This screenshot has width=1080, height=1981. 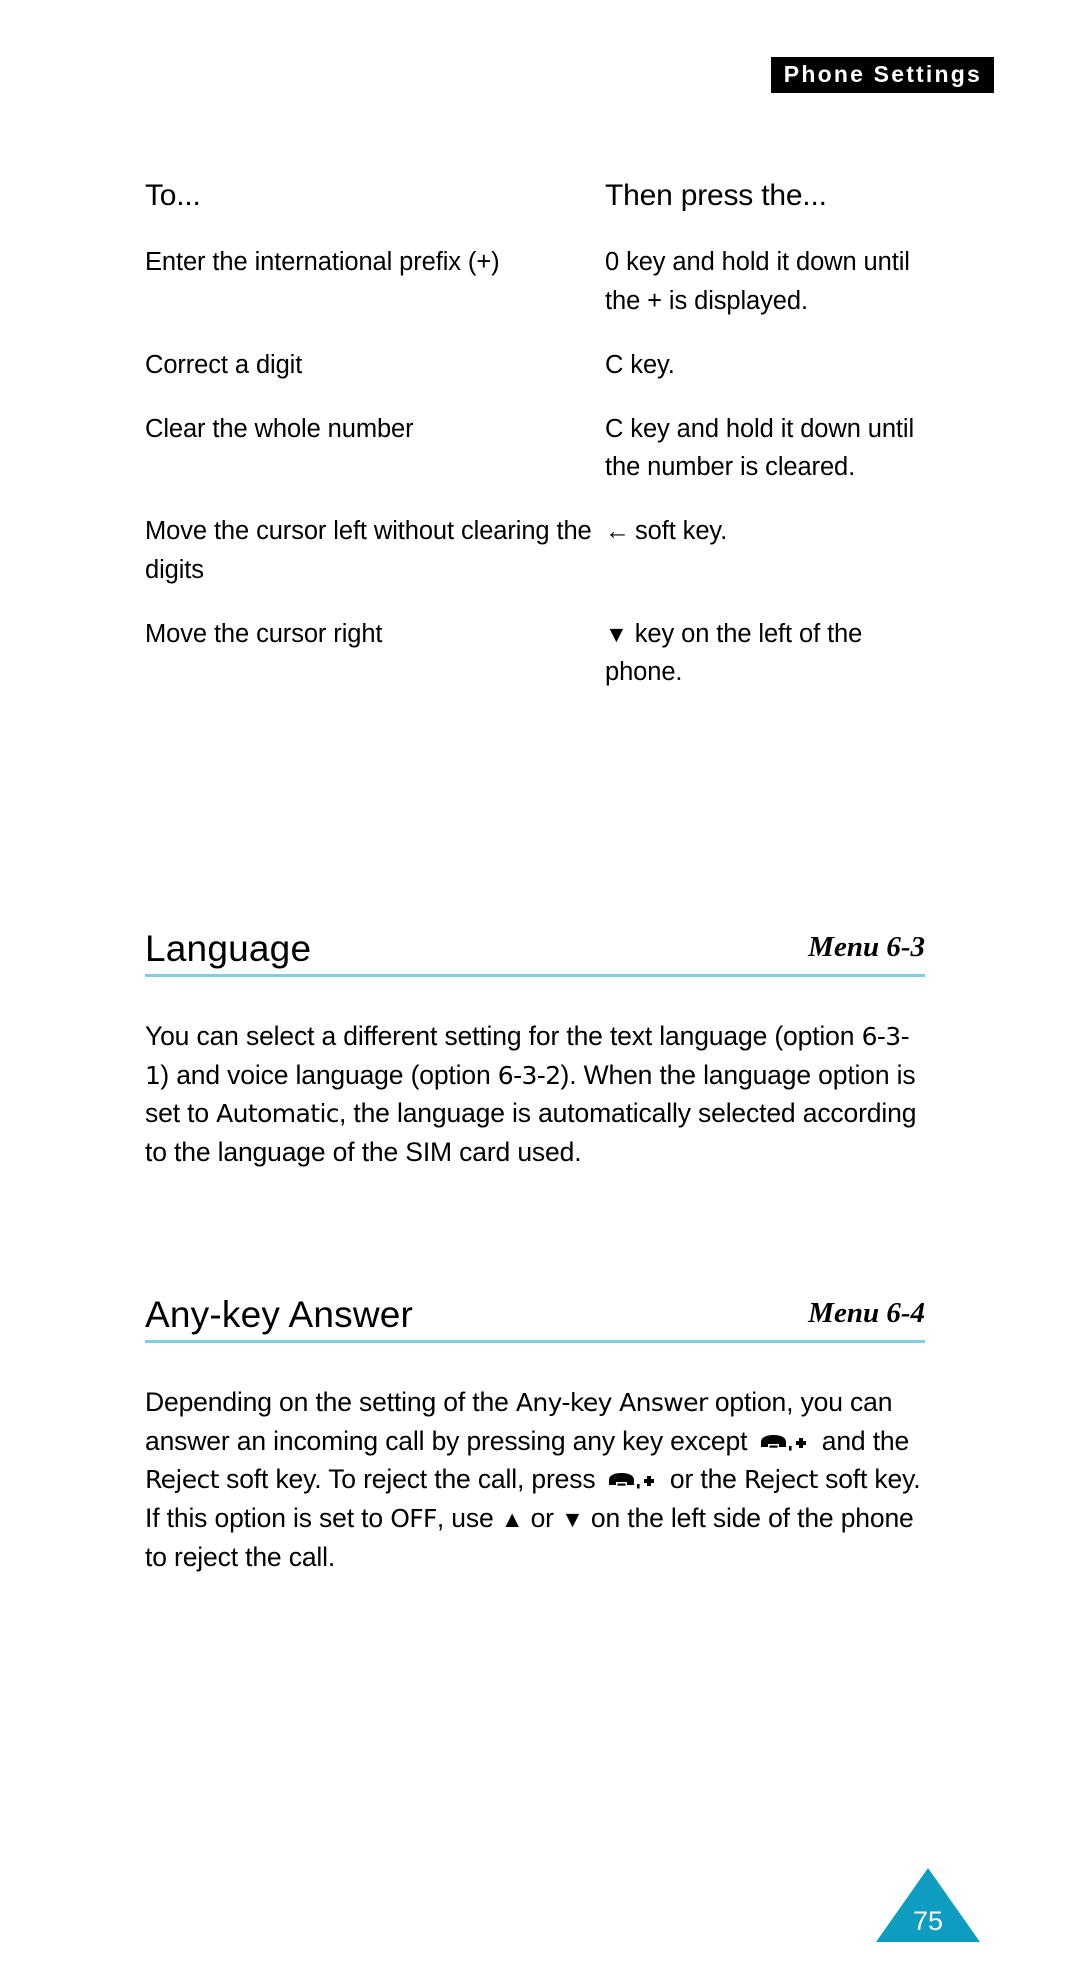 What do you see at coordinates (535, 948) in the screenshot?
I see `section-language-header: Language Menu 6-3` at bounding box center [535, 948].